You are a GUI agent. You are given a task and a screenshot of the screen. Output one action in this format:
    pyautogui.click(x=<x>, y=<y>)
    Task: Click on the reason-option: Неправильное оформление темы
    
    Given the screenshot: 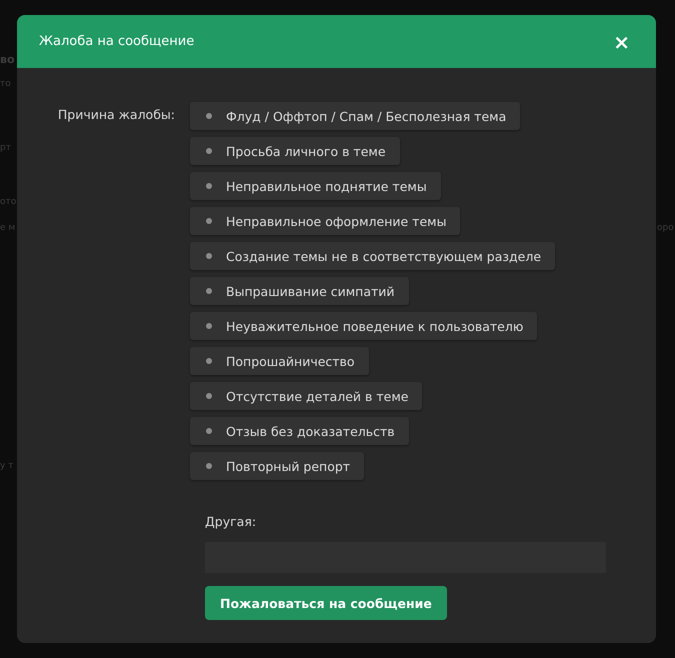 What is the action you would take?
    pyautogui.click(x=325, y=221)
    